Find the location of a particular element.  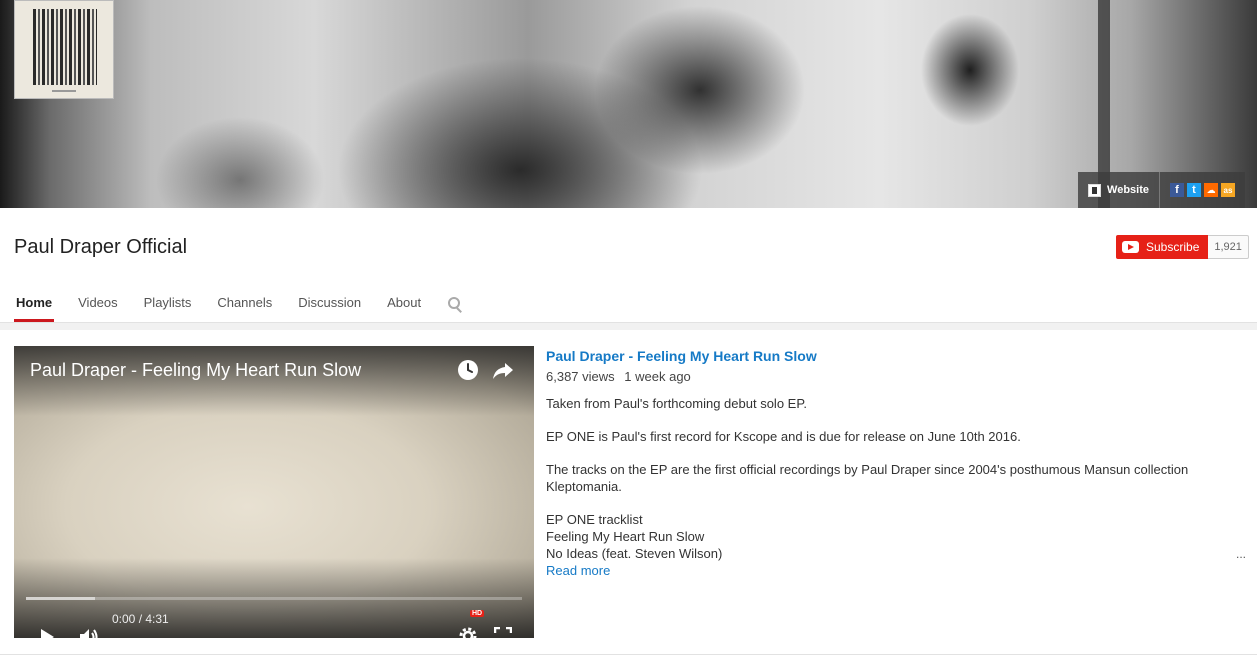

social-links: f t ☁ as is located at coordinates (1202, 190).